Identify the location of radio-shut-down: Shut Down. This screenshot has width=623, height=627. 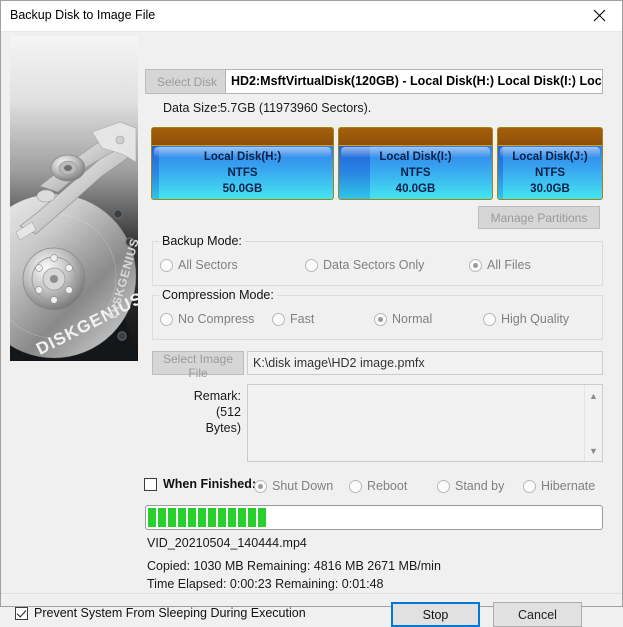
(293, 486).